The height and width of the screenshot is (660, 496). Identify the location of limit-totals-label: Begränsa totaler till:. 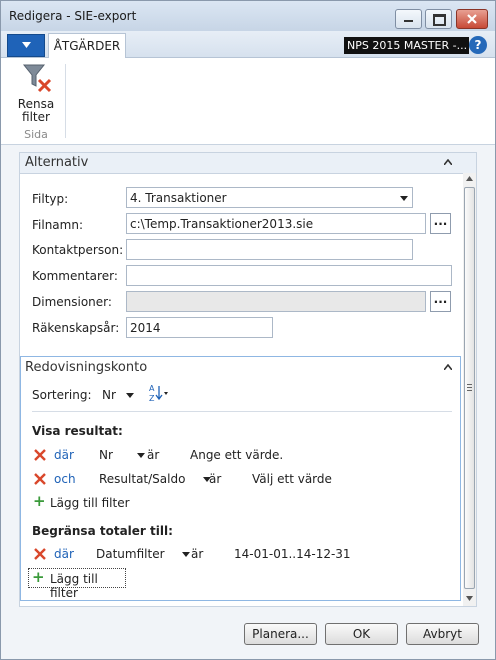
(102, 531).